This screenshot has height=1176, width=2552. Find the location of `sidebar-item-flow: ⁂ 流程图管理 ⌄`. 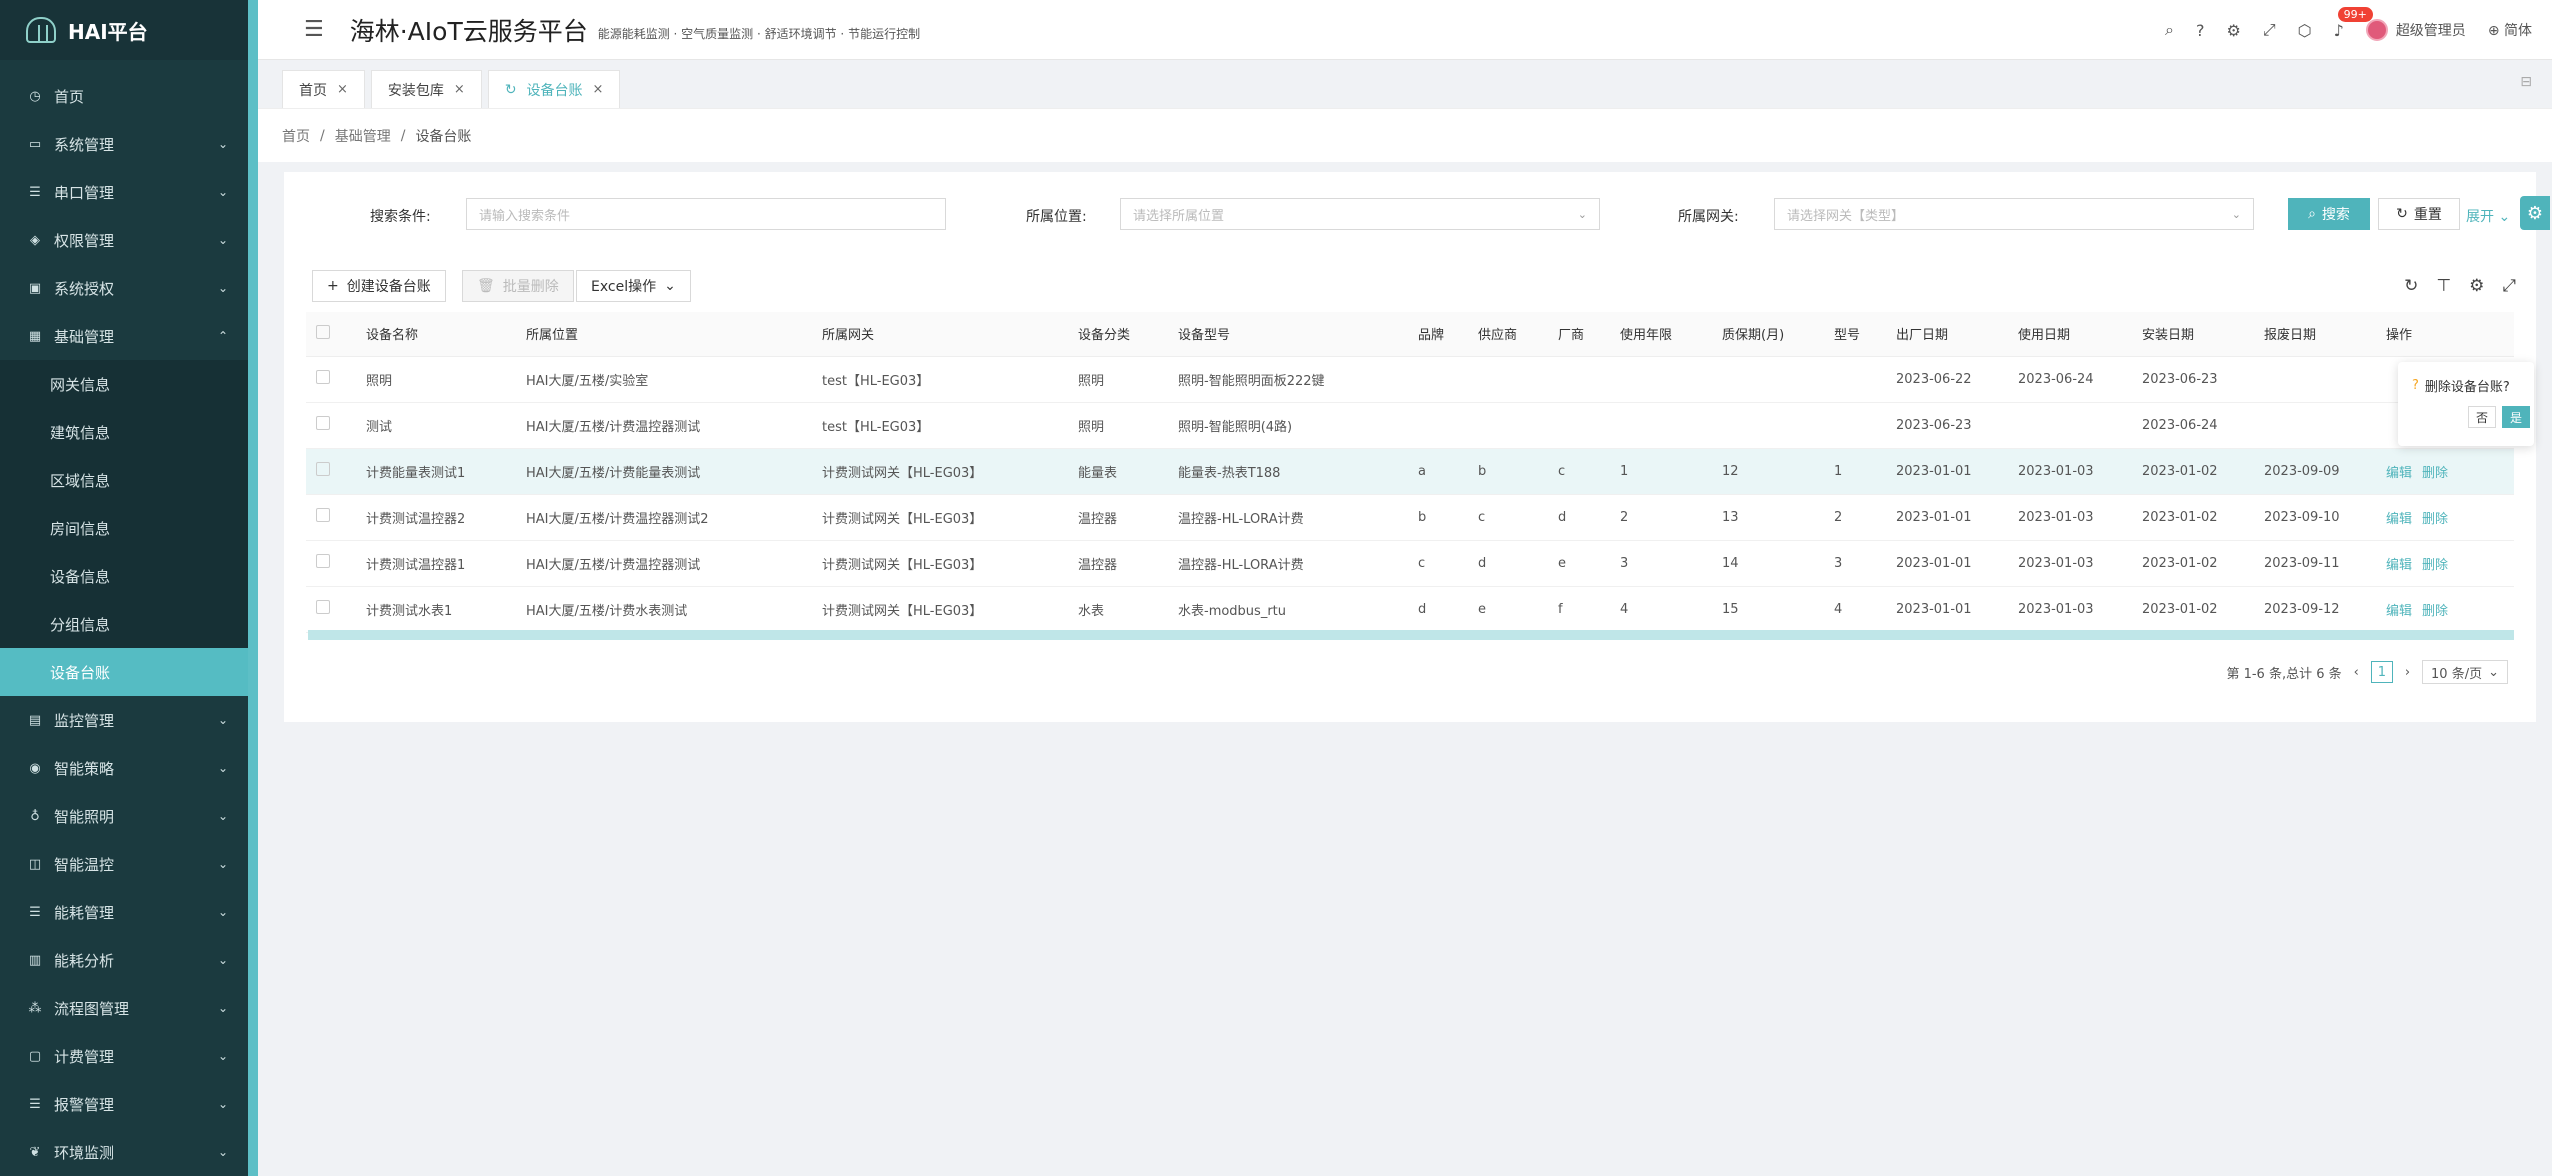

sidebar-item-flow: ⁂ 流程图管理 ⌄ is located at coordinates (124, 1008).